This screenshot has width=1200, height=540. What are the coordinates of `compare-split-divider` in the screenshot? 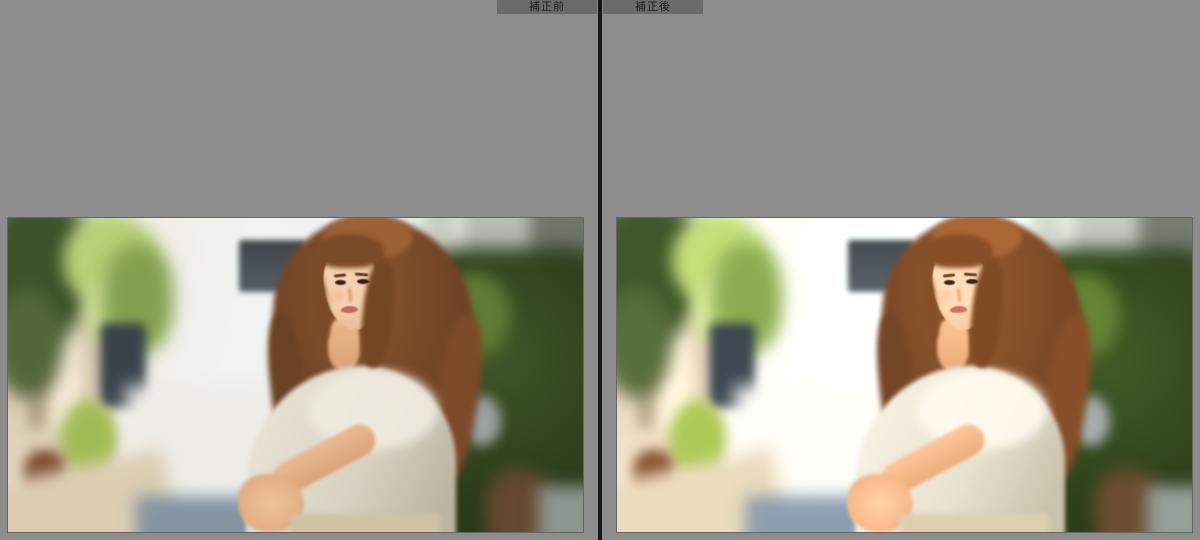 It's located at (600, 270).